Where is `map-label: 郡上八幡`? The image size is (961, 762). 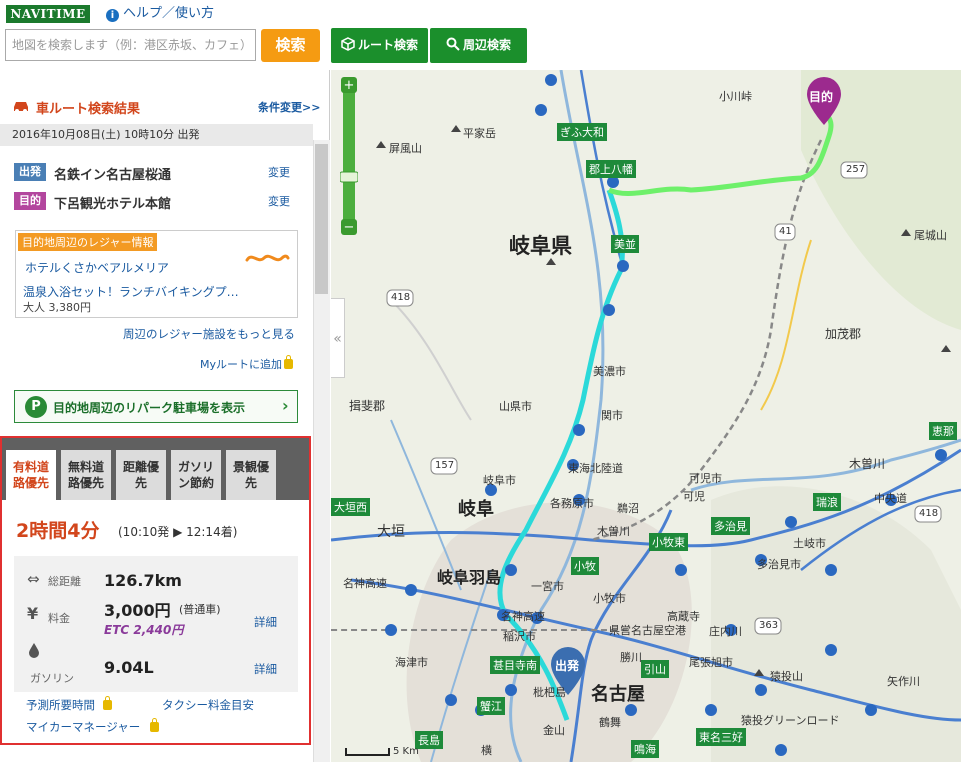 map-label: 郡上八幡 is located at coordinates (611, 169).